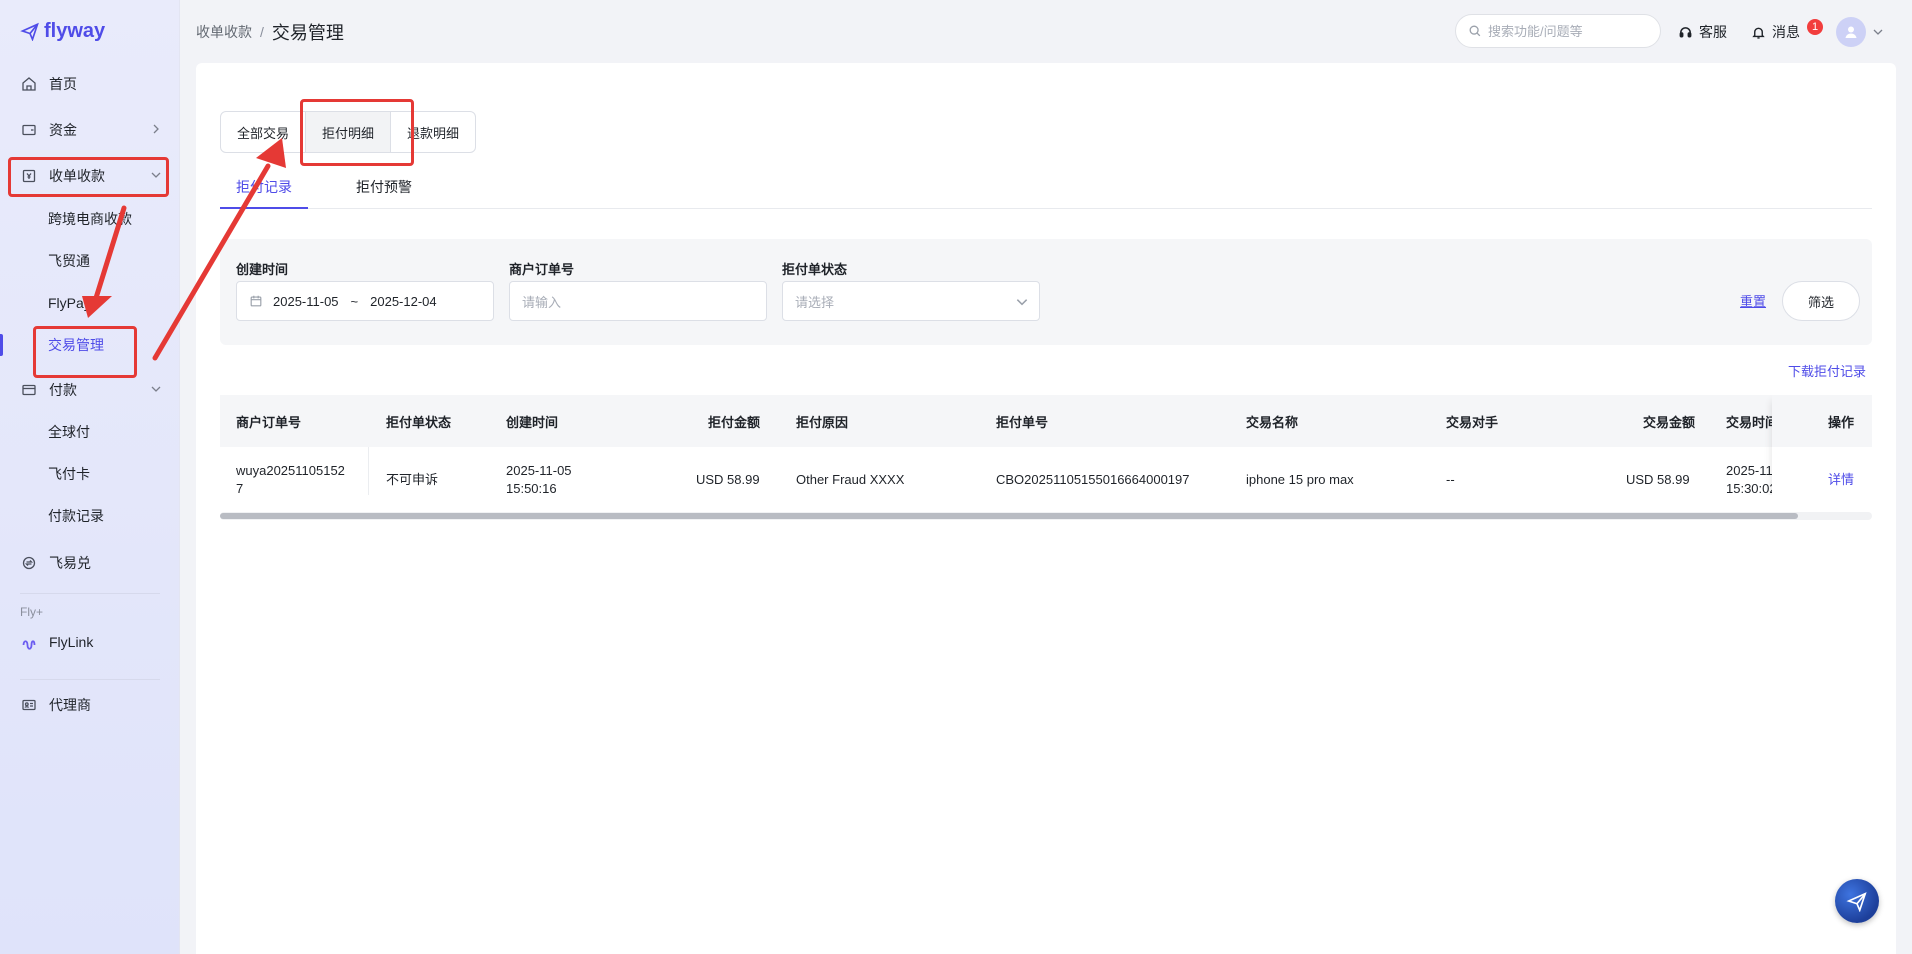 This screenshot has height=954, width=1912. Describe the element at coordinates (307, 33) in the screenshot. I see `page-title: 交易管理` at that location.